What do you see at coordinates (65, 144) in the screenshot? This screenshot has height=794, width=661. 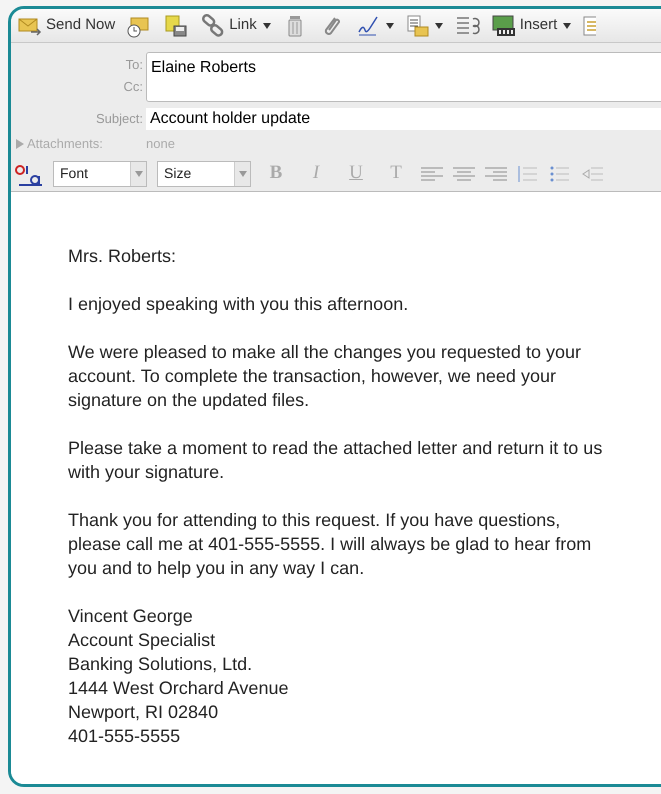 I see `attachments-label: Attachments:` at bounding box center [65, 144].